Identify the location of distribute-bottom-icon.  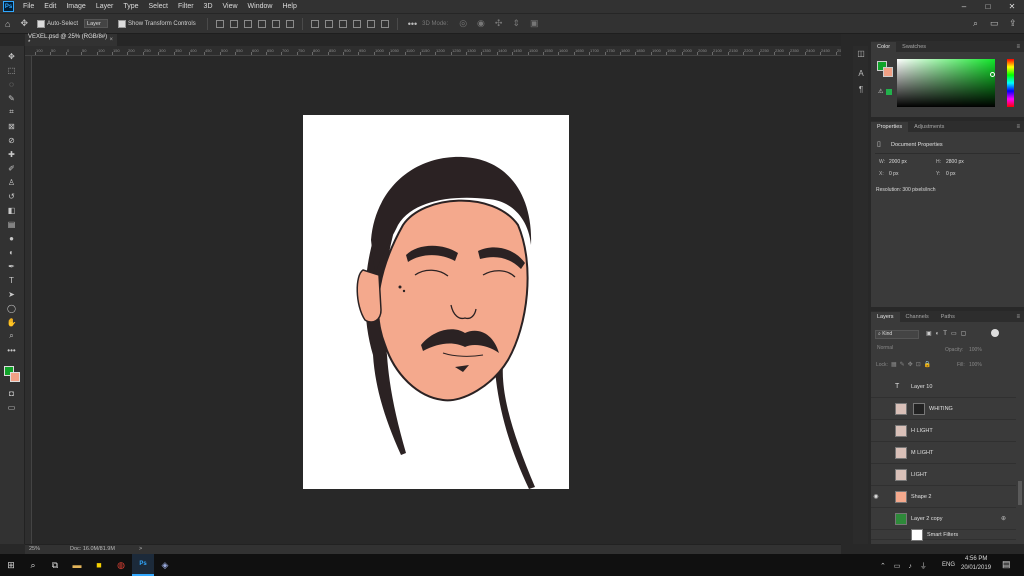
(342, 23).